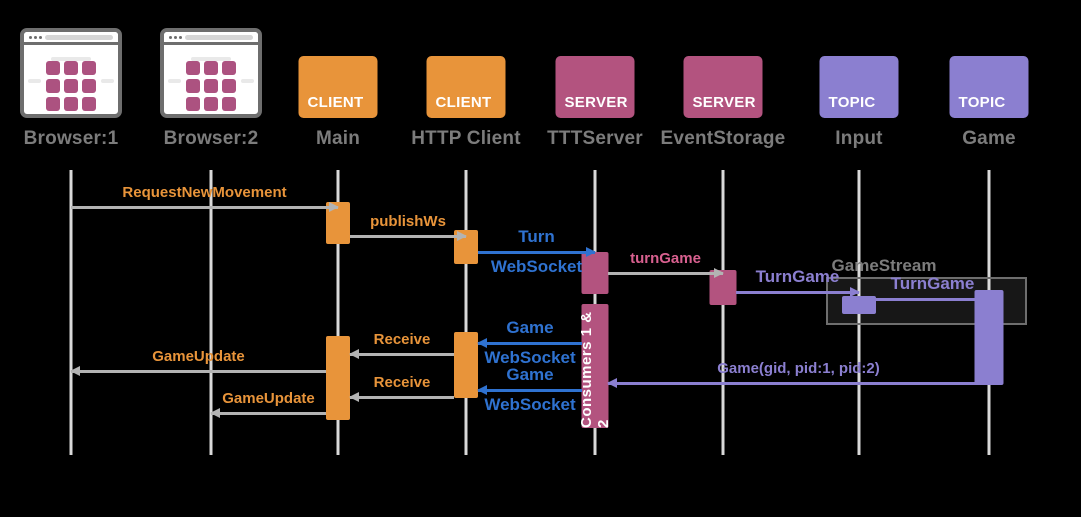 This screenshot has width=1081, height=517. I want to click on message-sublabel-m11: WebSocket, so click(530, 404).